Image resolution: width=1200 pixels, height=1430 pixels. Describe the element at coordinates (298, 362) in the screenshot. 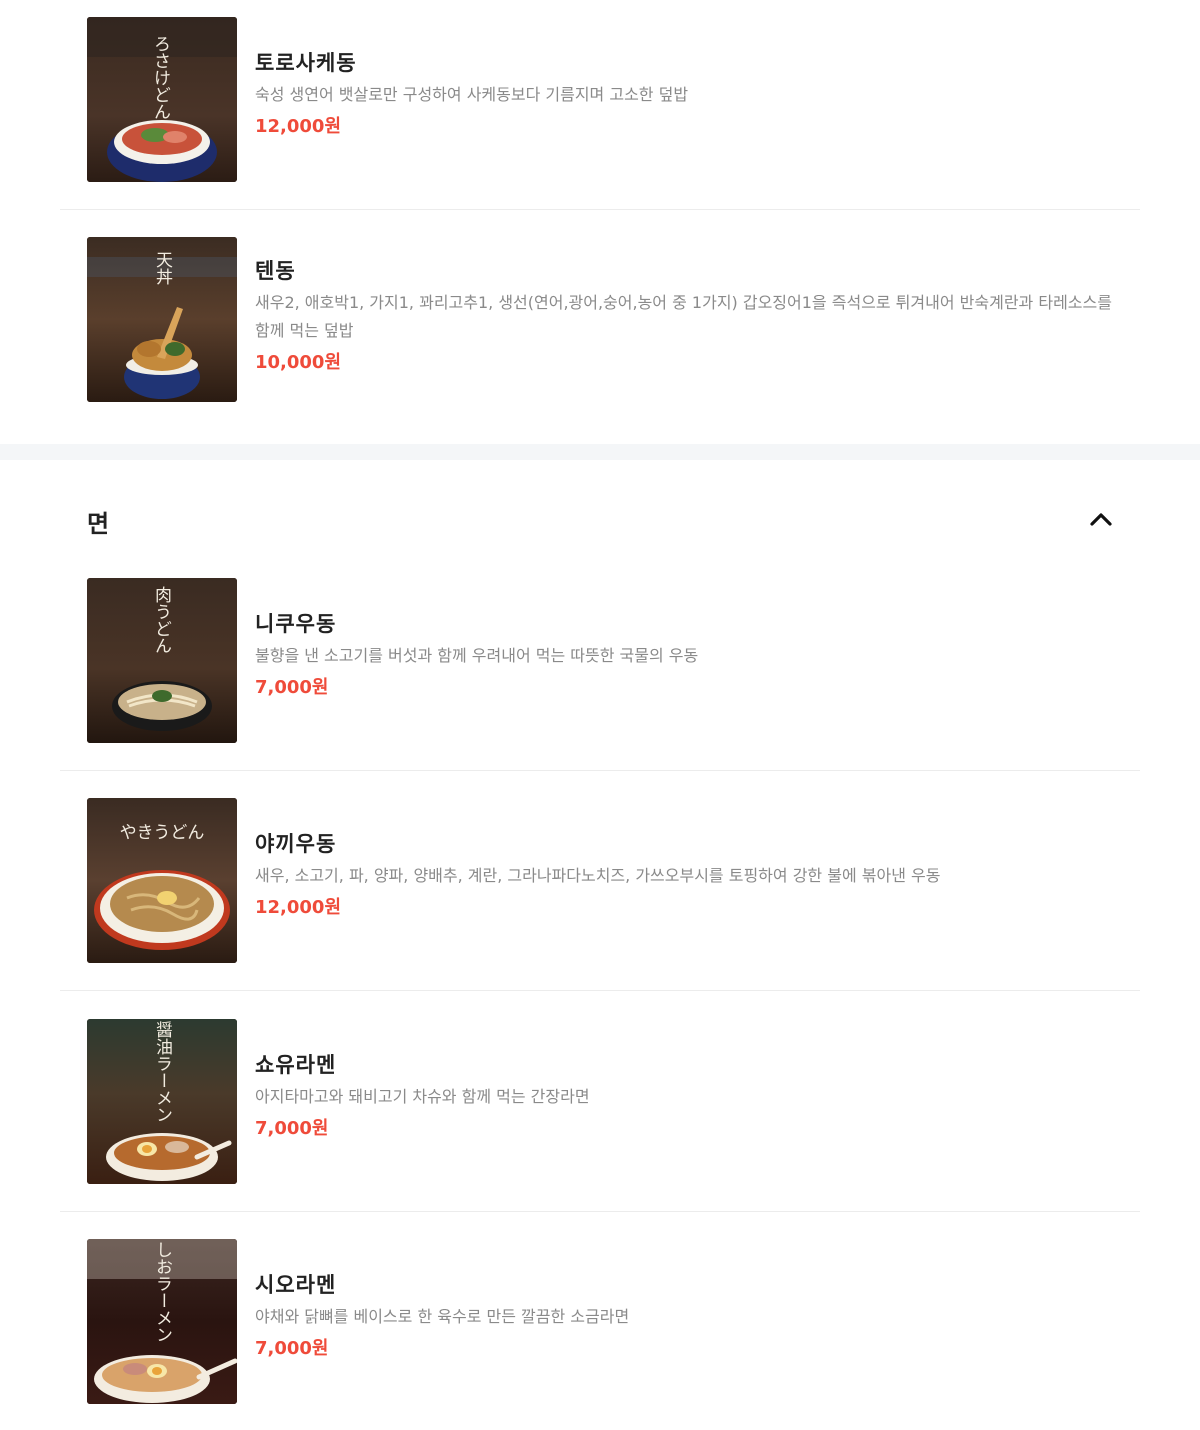

I see `menu-item-price: 10,000원` at that location.